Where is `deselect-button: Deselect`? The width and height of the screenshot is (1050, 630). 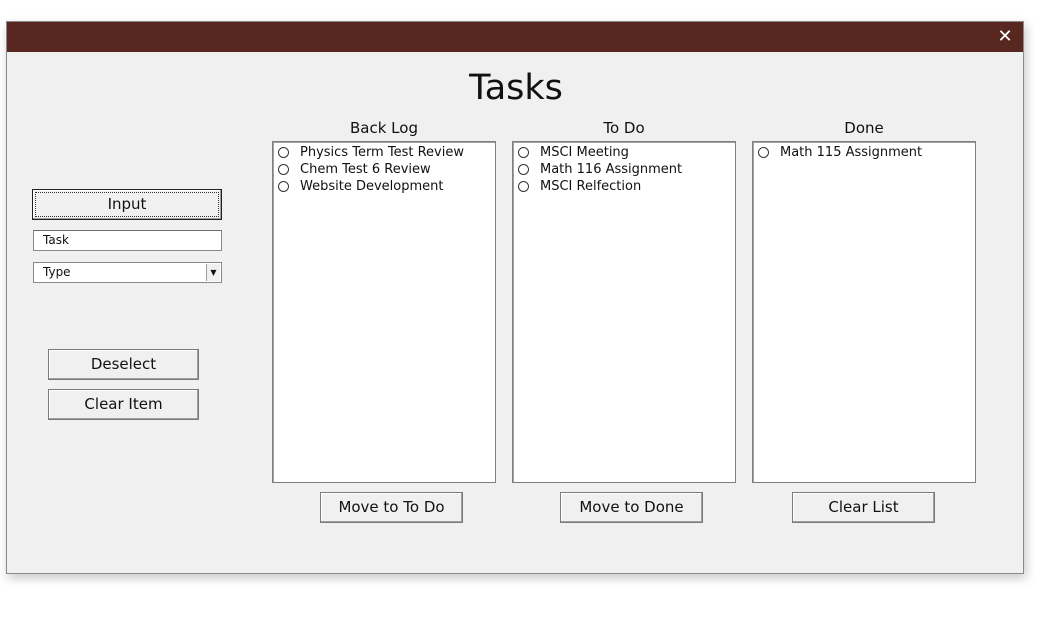
deselect-button: Deselect is located at coordinates (123, 364).